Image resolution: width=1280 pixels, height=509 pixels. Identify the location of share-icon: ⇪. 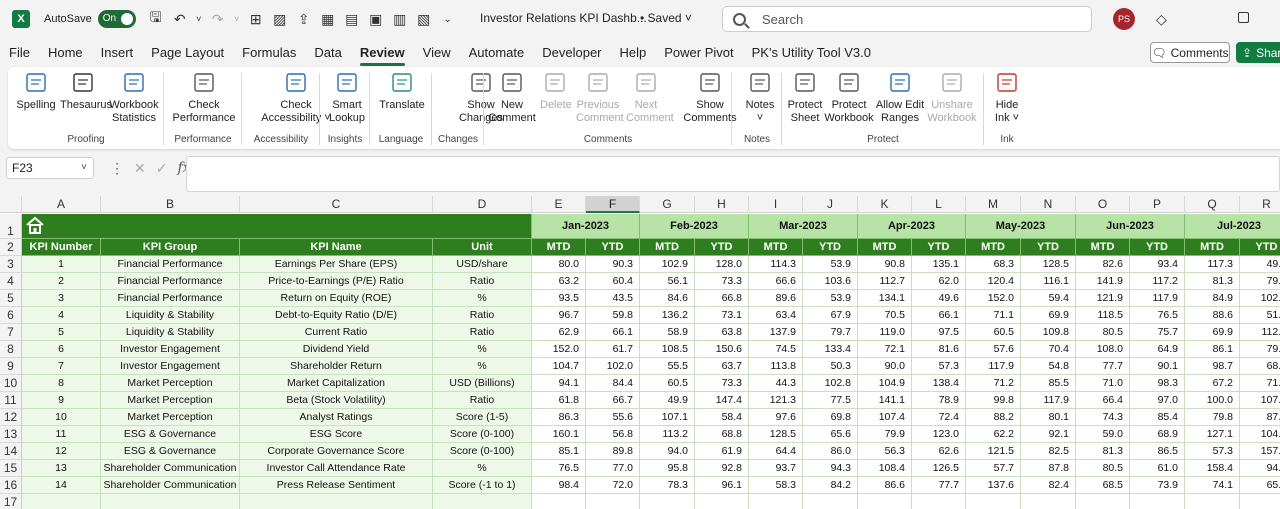
(304, 19).